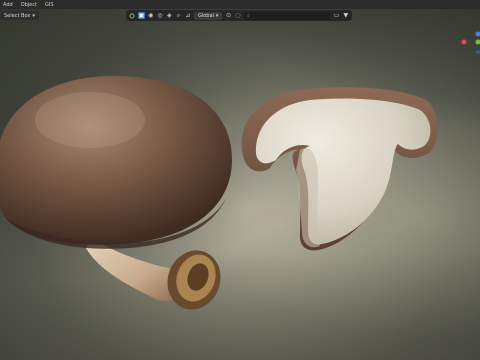 Image resolution: width=480 pixels, height=360 pixels. I want to click on cursor-icon, so click(132, 15).